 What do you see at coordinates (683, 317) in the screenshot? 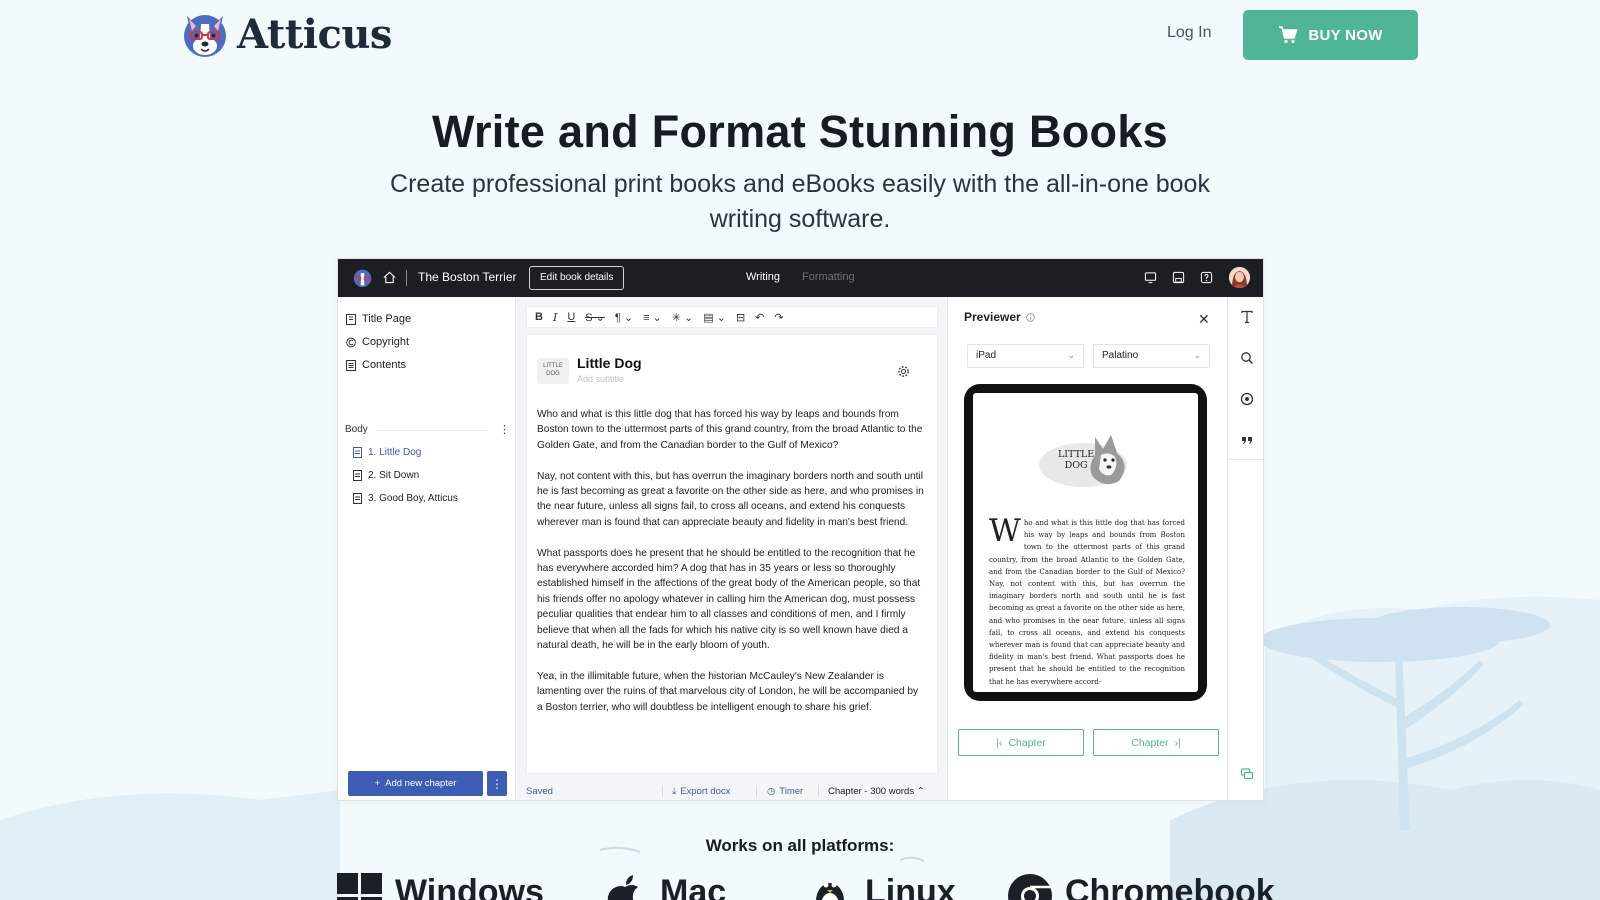
I see `ornament-icon: ✳ ⌄` at bounding box center [683, 317].